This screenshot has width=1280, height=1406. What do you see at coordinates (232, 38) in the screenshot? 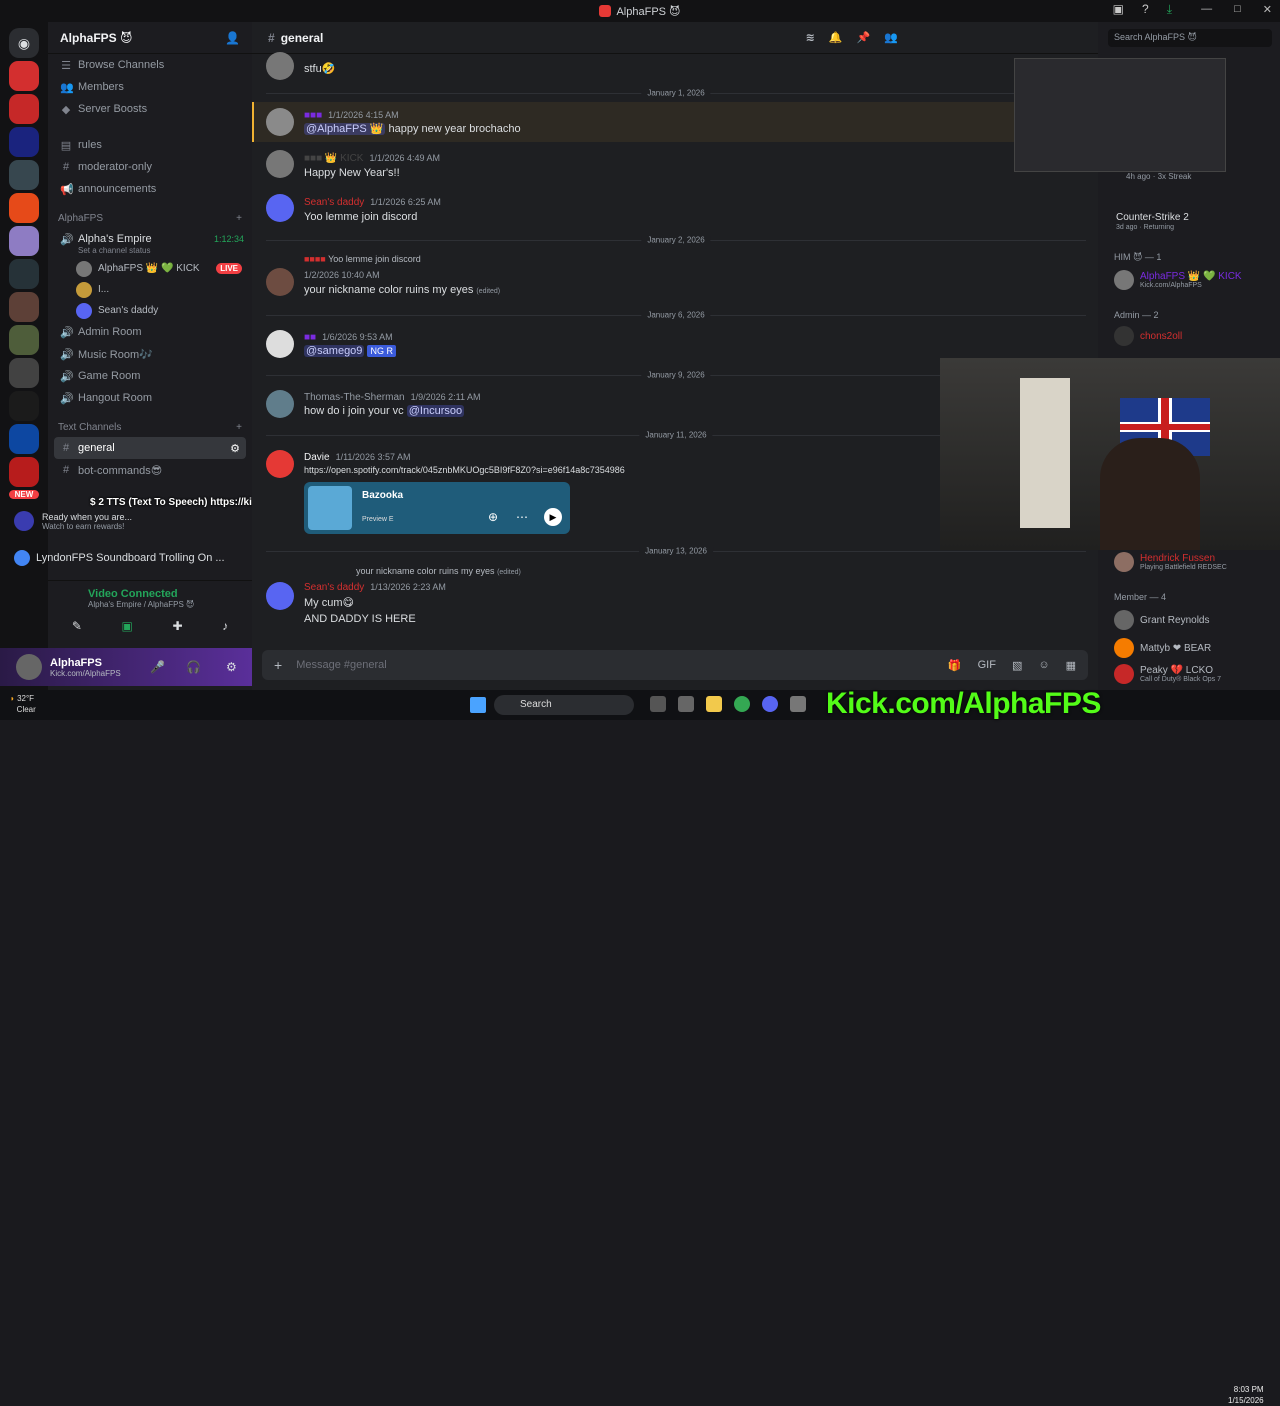
I see `add-member-icon: 👤` at bounding box center [232, 38].